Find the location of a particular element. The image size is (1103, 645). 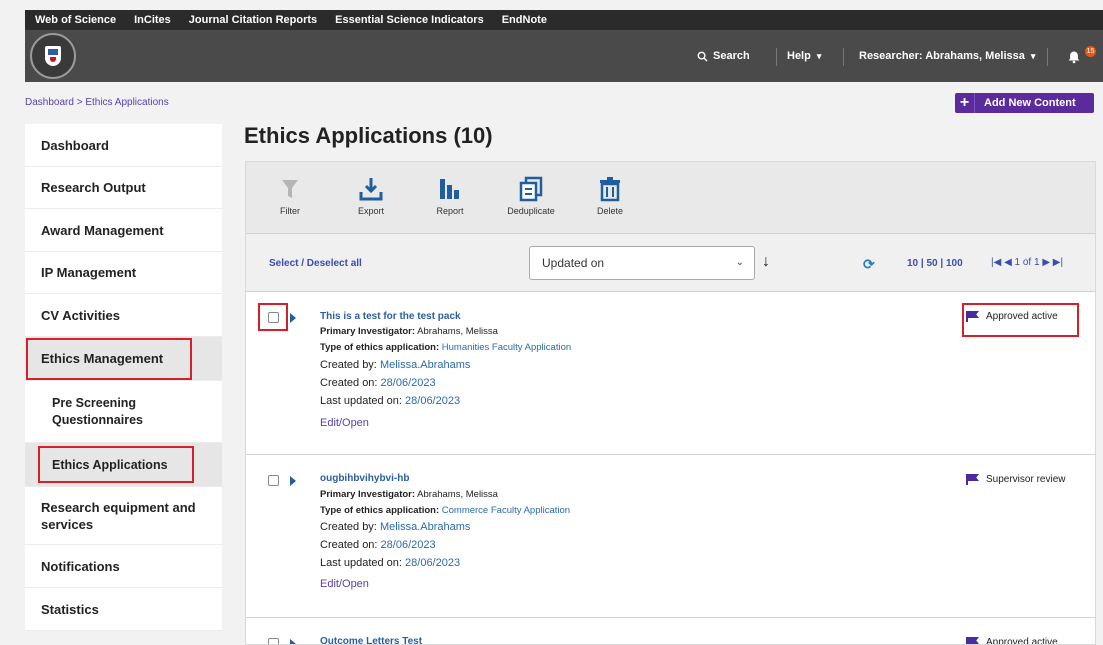

filter-button: Filter is located at coordinates (290, 196).